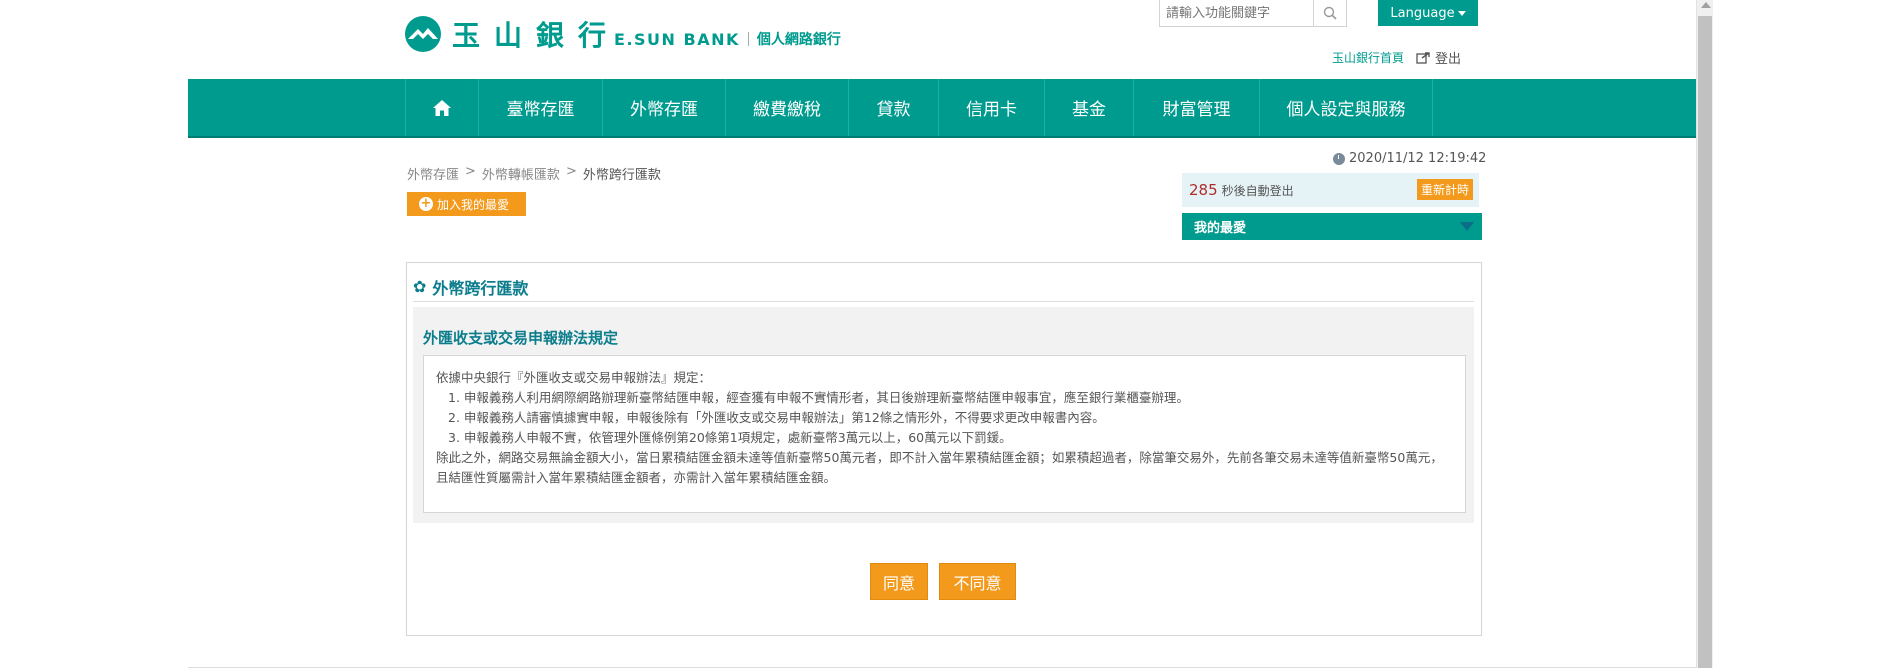  I want to click on breadcrumb-item: 外幣轉帳匯款, so click(521, 173).